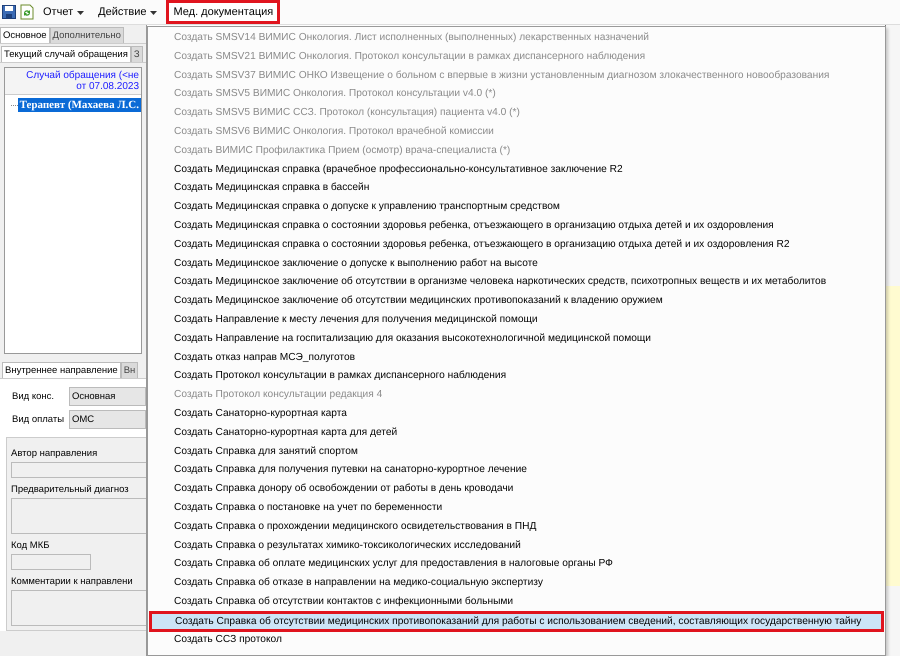  I want to click on menu-item: Создать Справка об отсутствии медицинских противопоказаний для работы с использованием сведений, составляющих государственную тайну, so click(516, 621).